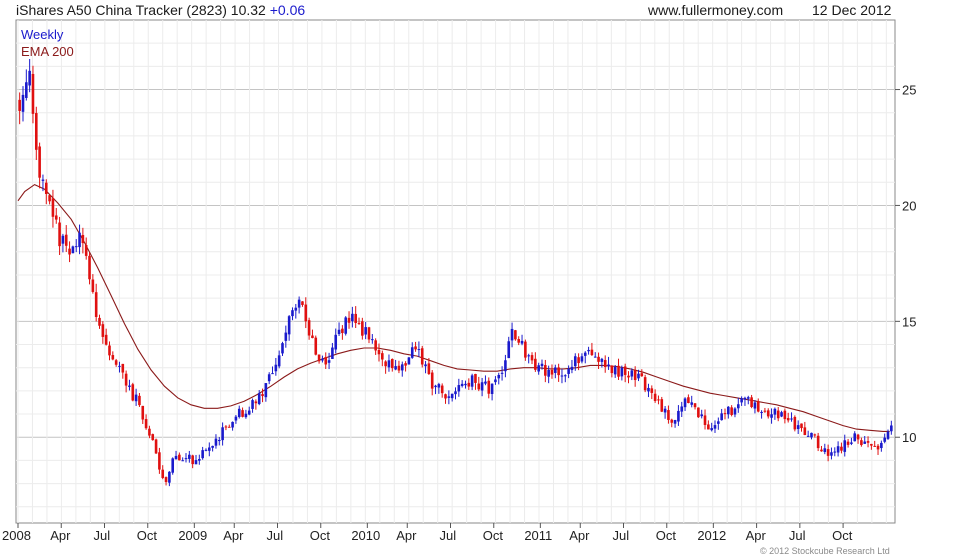 The image size is (980, 560). Describe the element at coordinates (192, 535) in the screenshot. I see `x-tick-label: 2009` at that location.